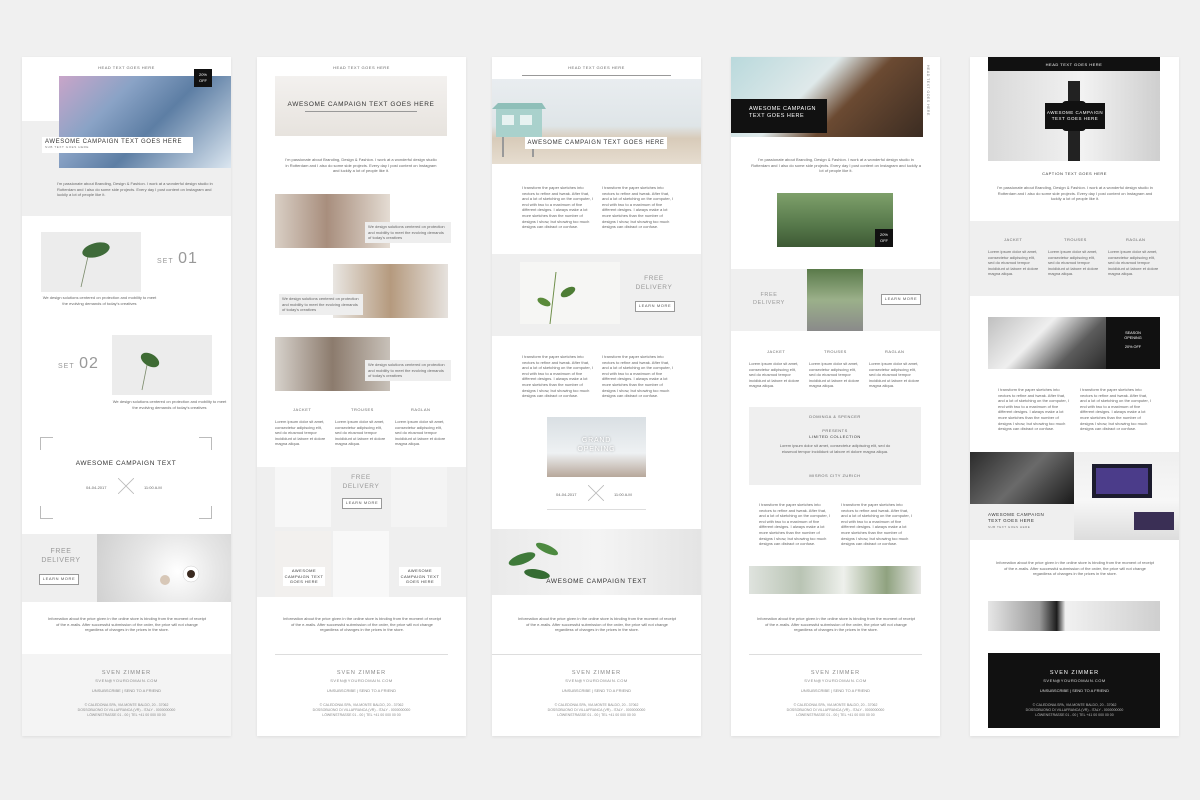 This screenshot has height=800, width=1200. I want to click on season-badge: SEASON OPENING 20% OFF, so click(1133, 343).